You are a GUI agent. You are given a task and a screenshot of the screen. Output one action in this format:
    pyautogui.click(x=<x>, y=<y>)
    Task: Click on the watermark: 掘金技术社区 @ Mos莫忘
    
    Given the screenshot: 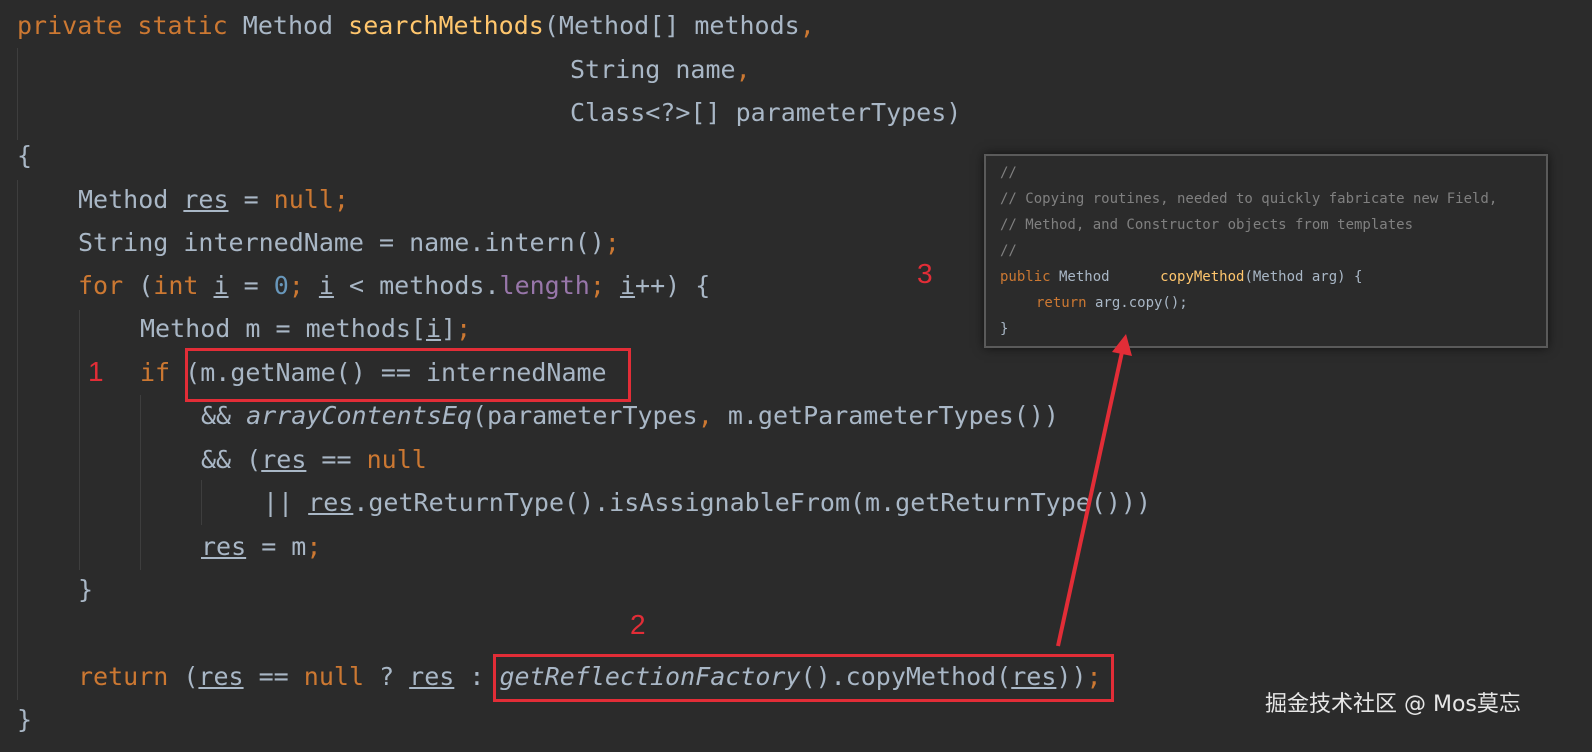 What is the action you would take?
    pyautogui.click(x=1393, y=704)
    